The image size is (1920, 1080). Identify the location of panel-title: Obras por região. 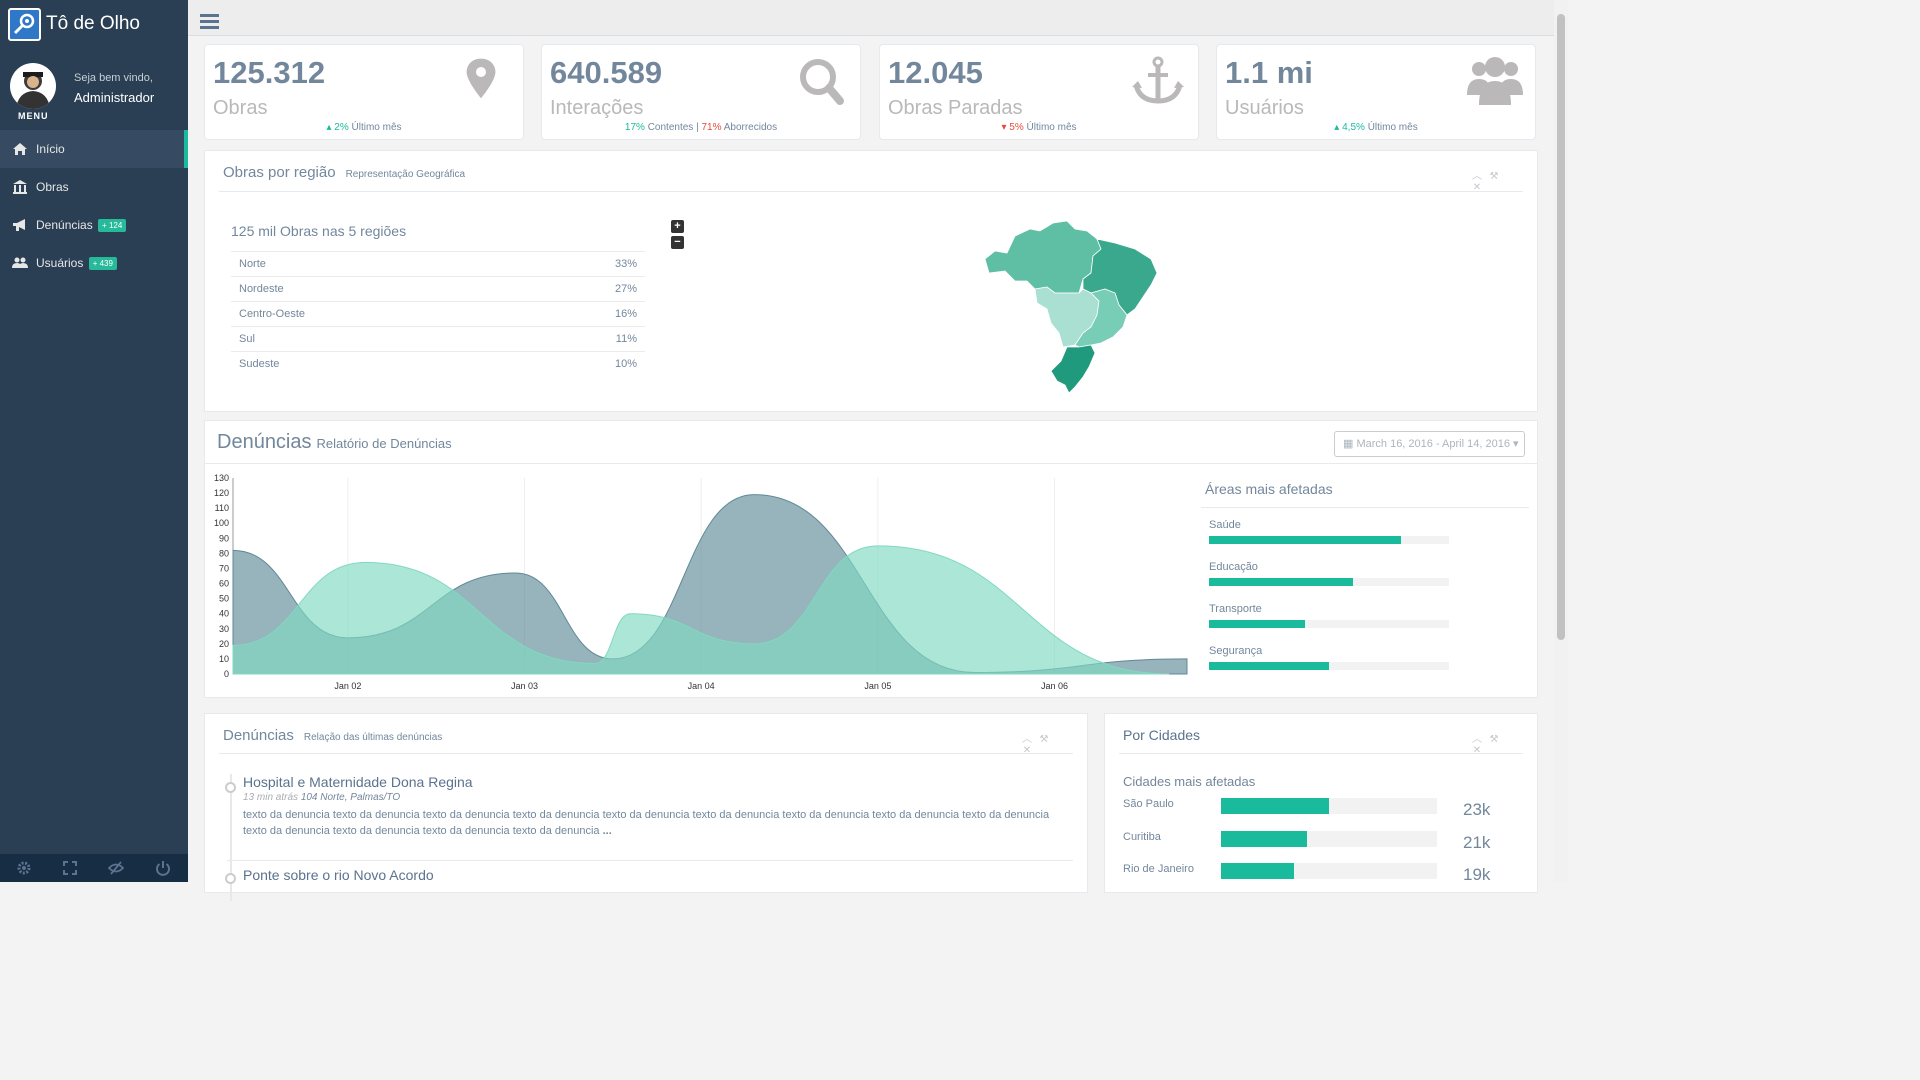
(279, 172).